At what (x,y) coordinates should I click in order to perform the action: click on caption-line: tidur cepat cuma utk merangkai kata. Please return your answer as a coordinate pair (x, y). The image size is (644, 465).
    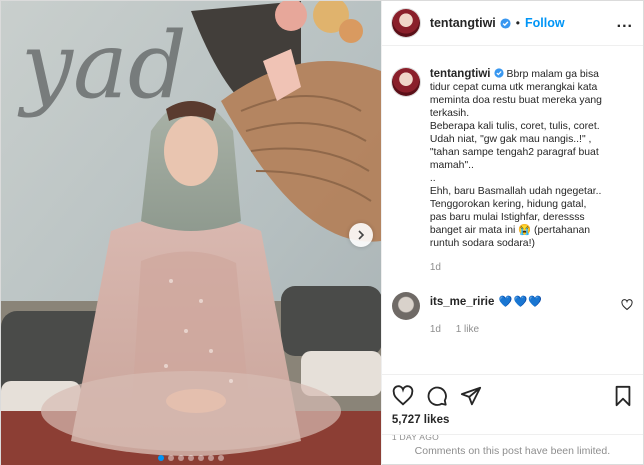
    Looking at the image, I should click on (530, 87).